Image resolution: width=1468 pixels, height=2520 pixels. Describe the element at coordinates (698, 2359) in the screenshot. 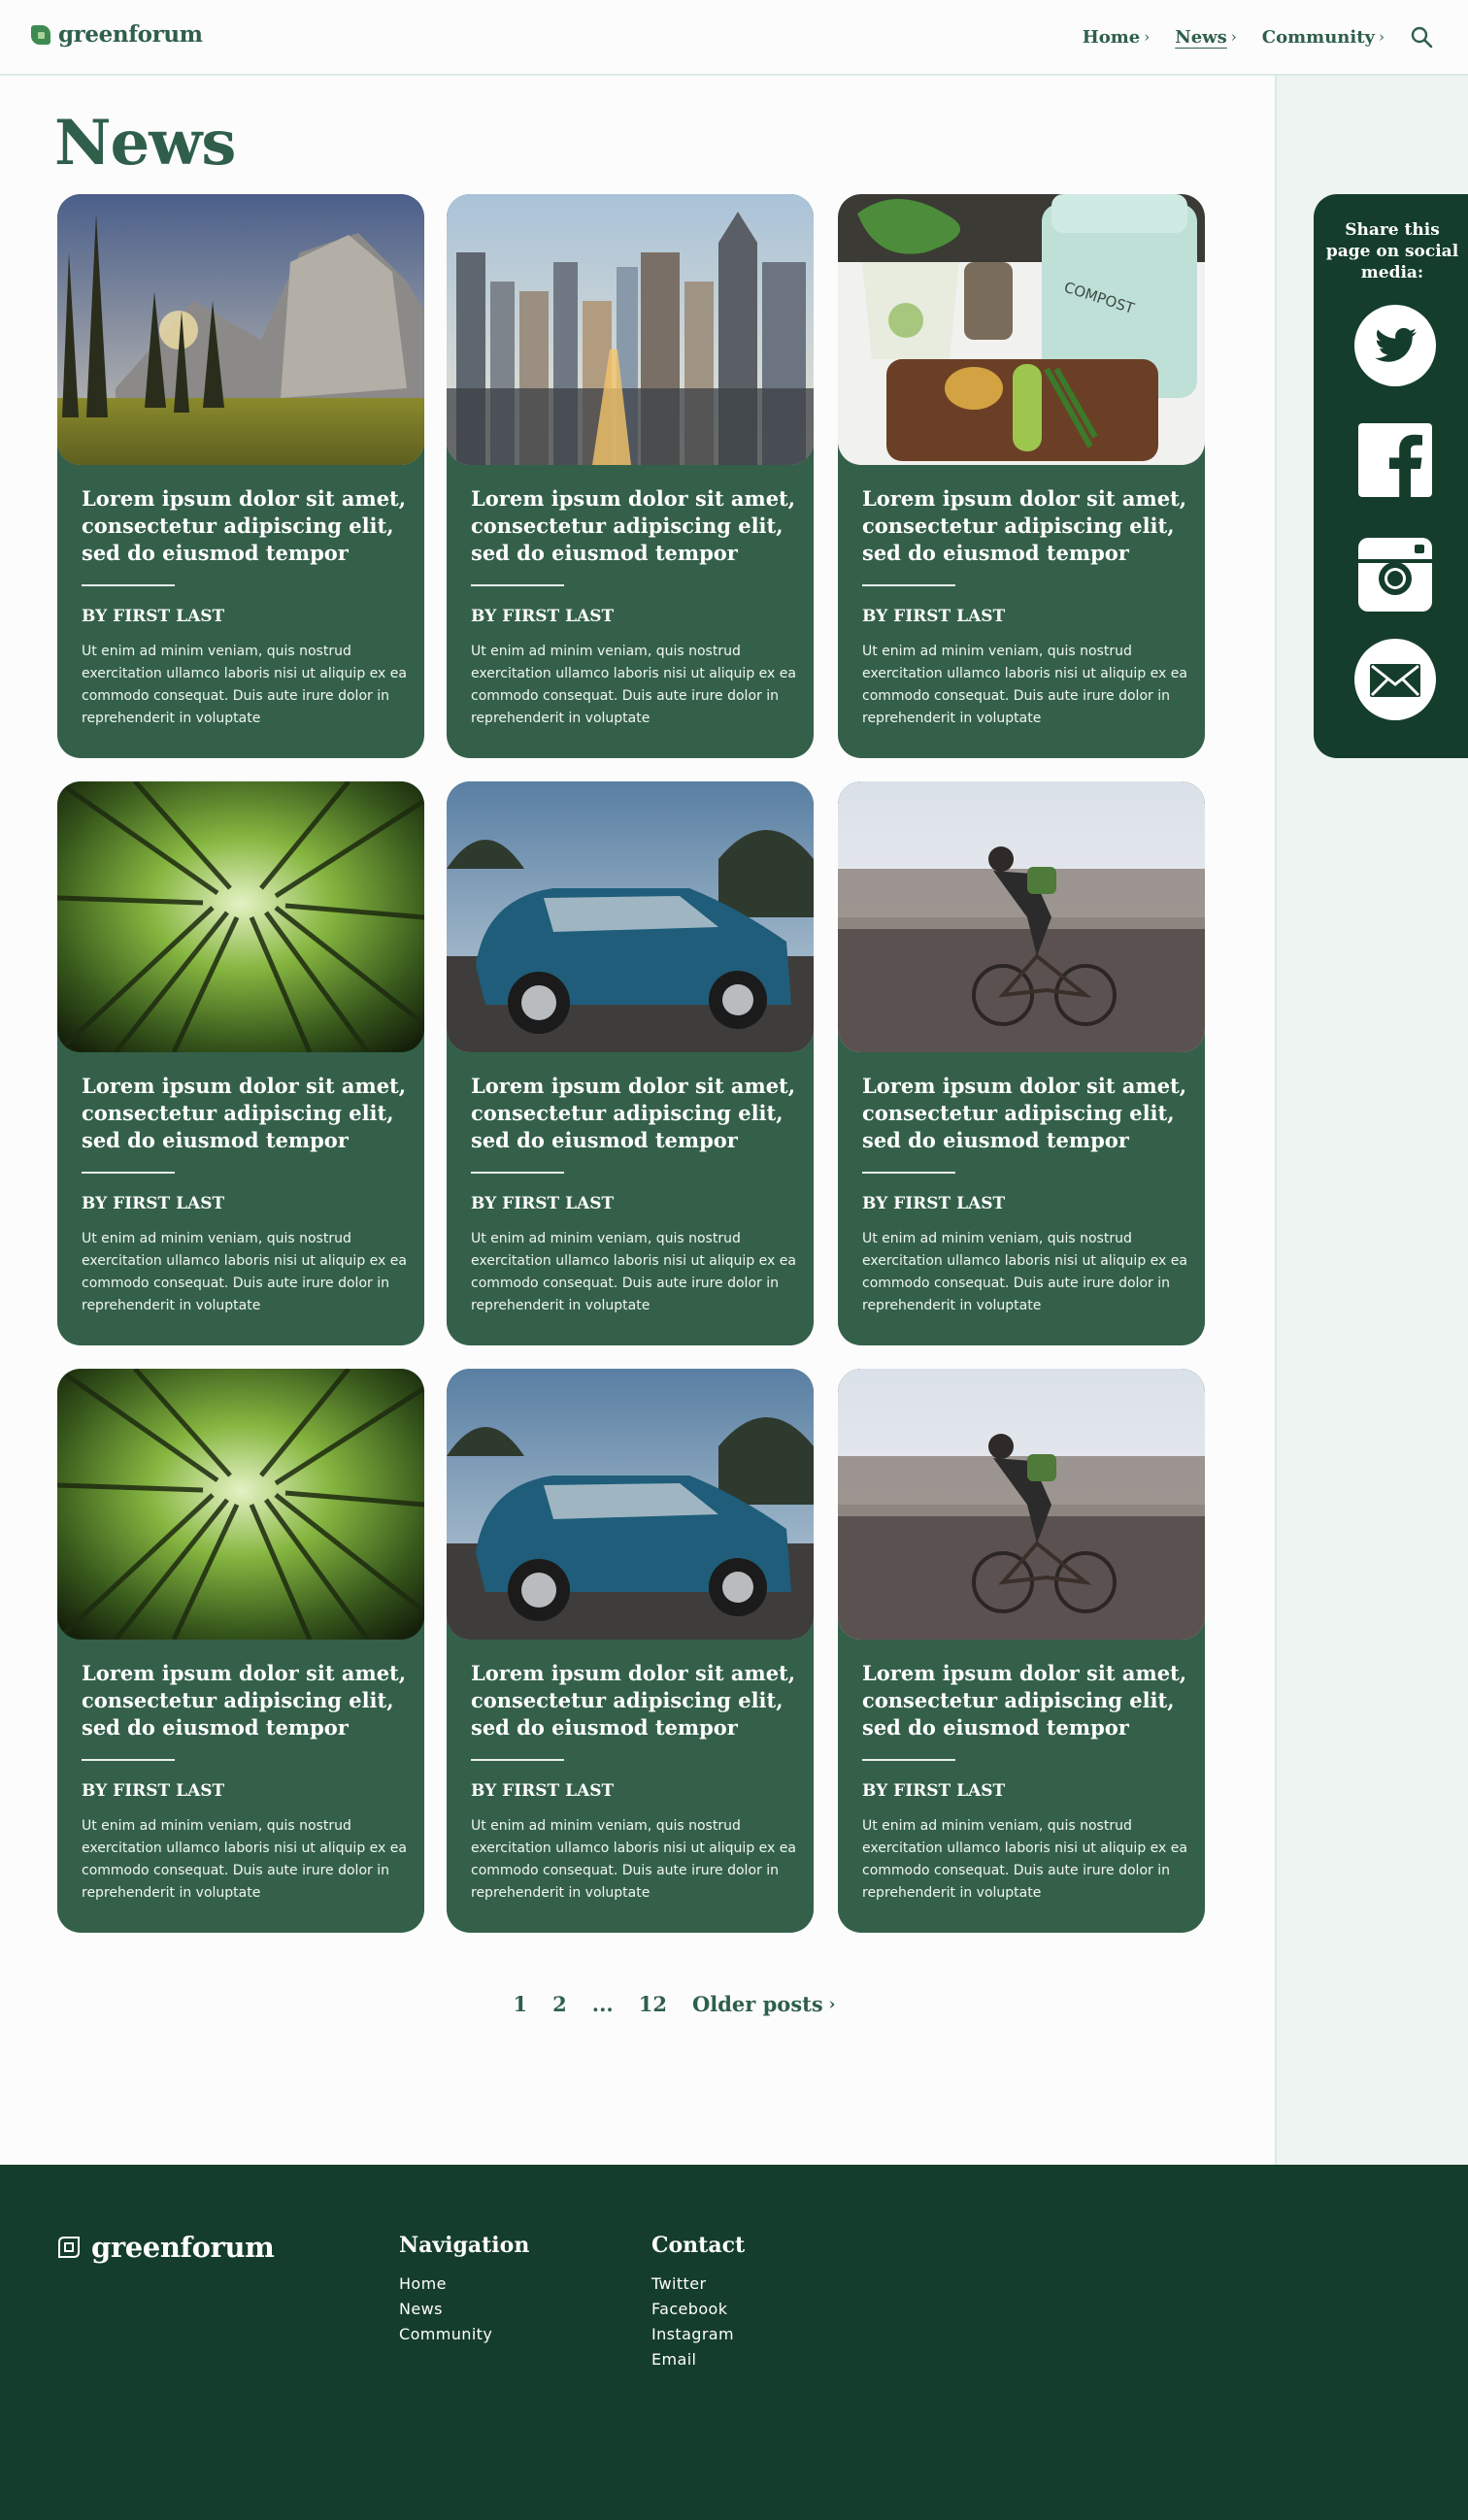

I see `footer-link-email: Email` at that location.